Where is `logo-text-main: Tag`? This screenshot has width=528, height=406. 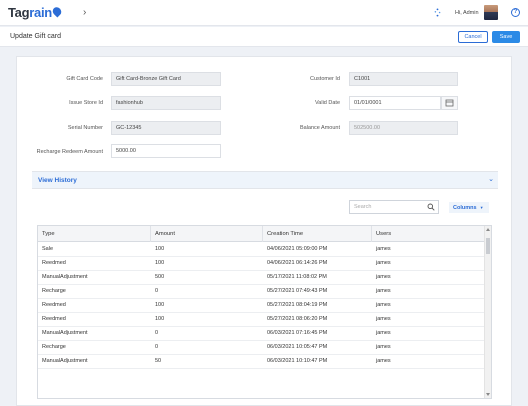 logo-text-main: Tag is located at coordinates (19, 12).